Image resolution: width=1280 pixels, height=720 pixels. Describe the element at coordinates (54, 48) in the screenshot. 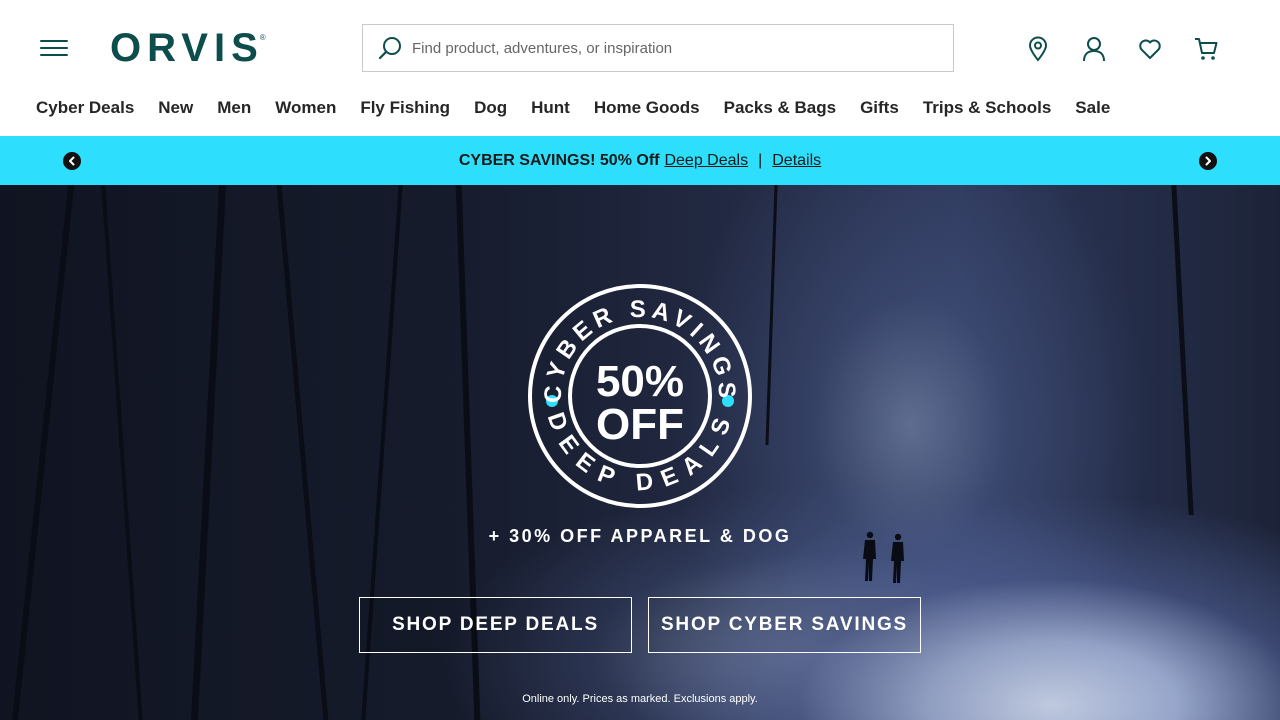

I see `hamburger-menu-icon` at that location.